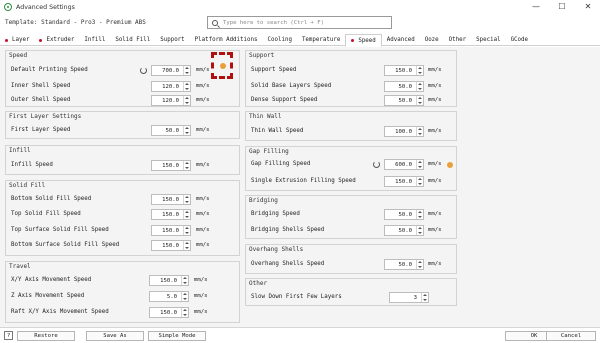 The image size is (600, 343). Describe the element at coordinates (46, 336) in the screenshot. I see `restore-button: Restore` at that location.